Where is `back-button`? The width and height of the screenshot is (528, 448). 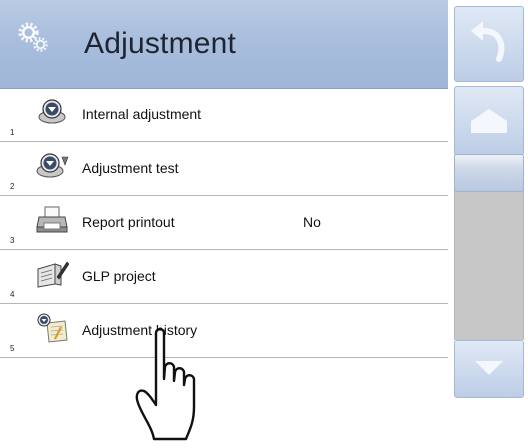
back-button is located at coordinates (489, 44).